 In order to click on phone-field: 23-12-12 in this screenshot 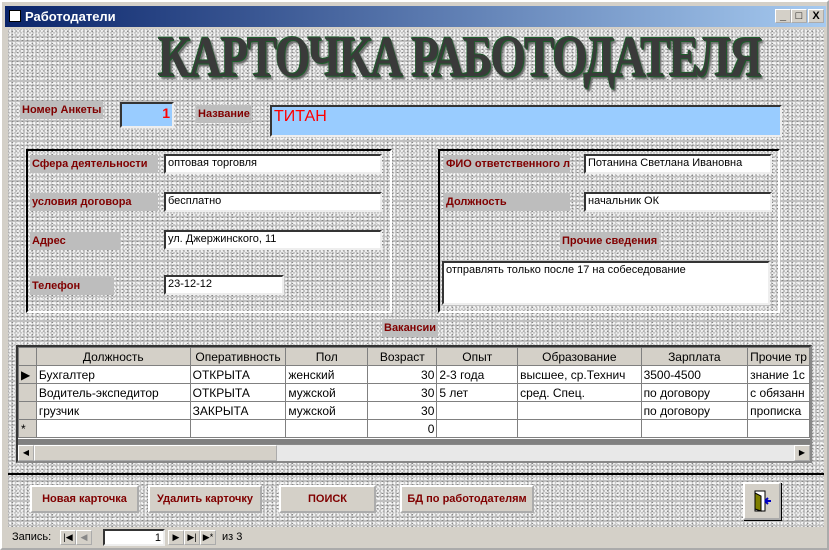, I will do `click(224, 285)`.